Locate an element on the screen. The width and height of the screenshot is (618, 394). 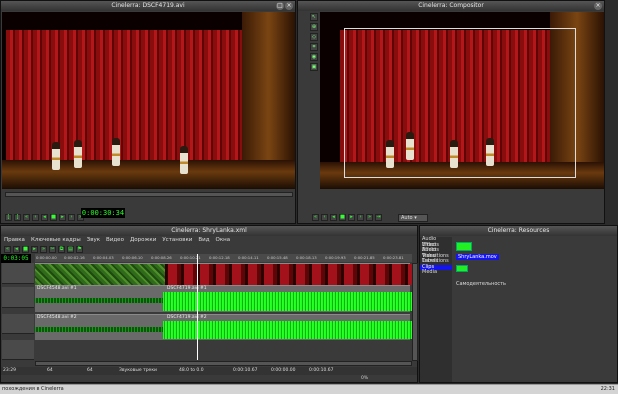
folder-media: Media is located at coordinates (436, 272).